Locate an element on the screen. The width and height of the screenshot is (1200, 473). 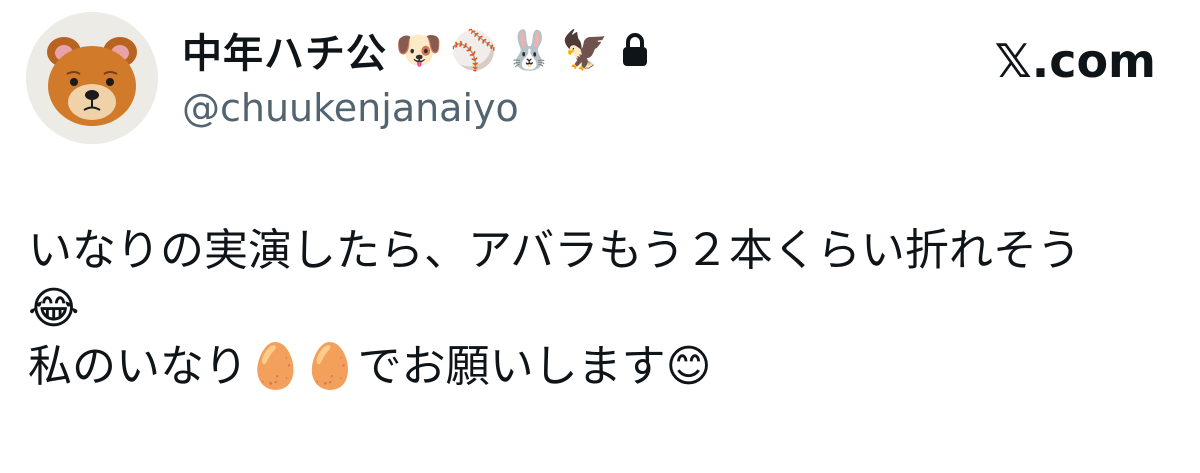
eagle-emoji-icon: 🦅 is located at coordinates (584, 50).